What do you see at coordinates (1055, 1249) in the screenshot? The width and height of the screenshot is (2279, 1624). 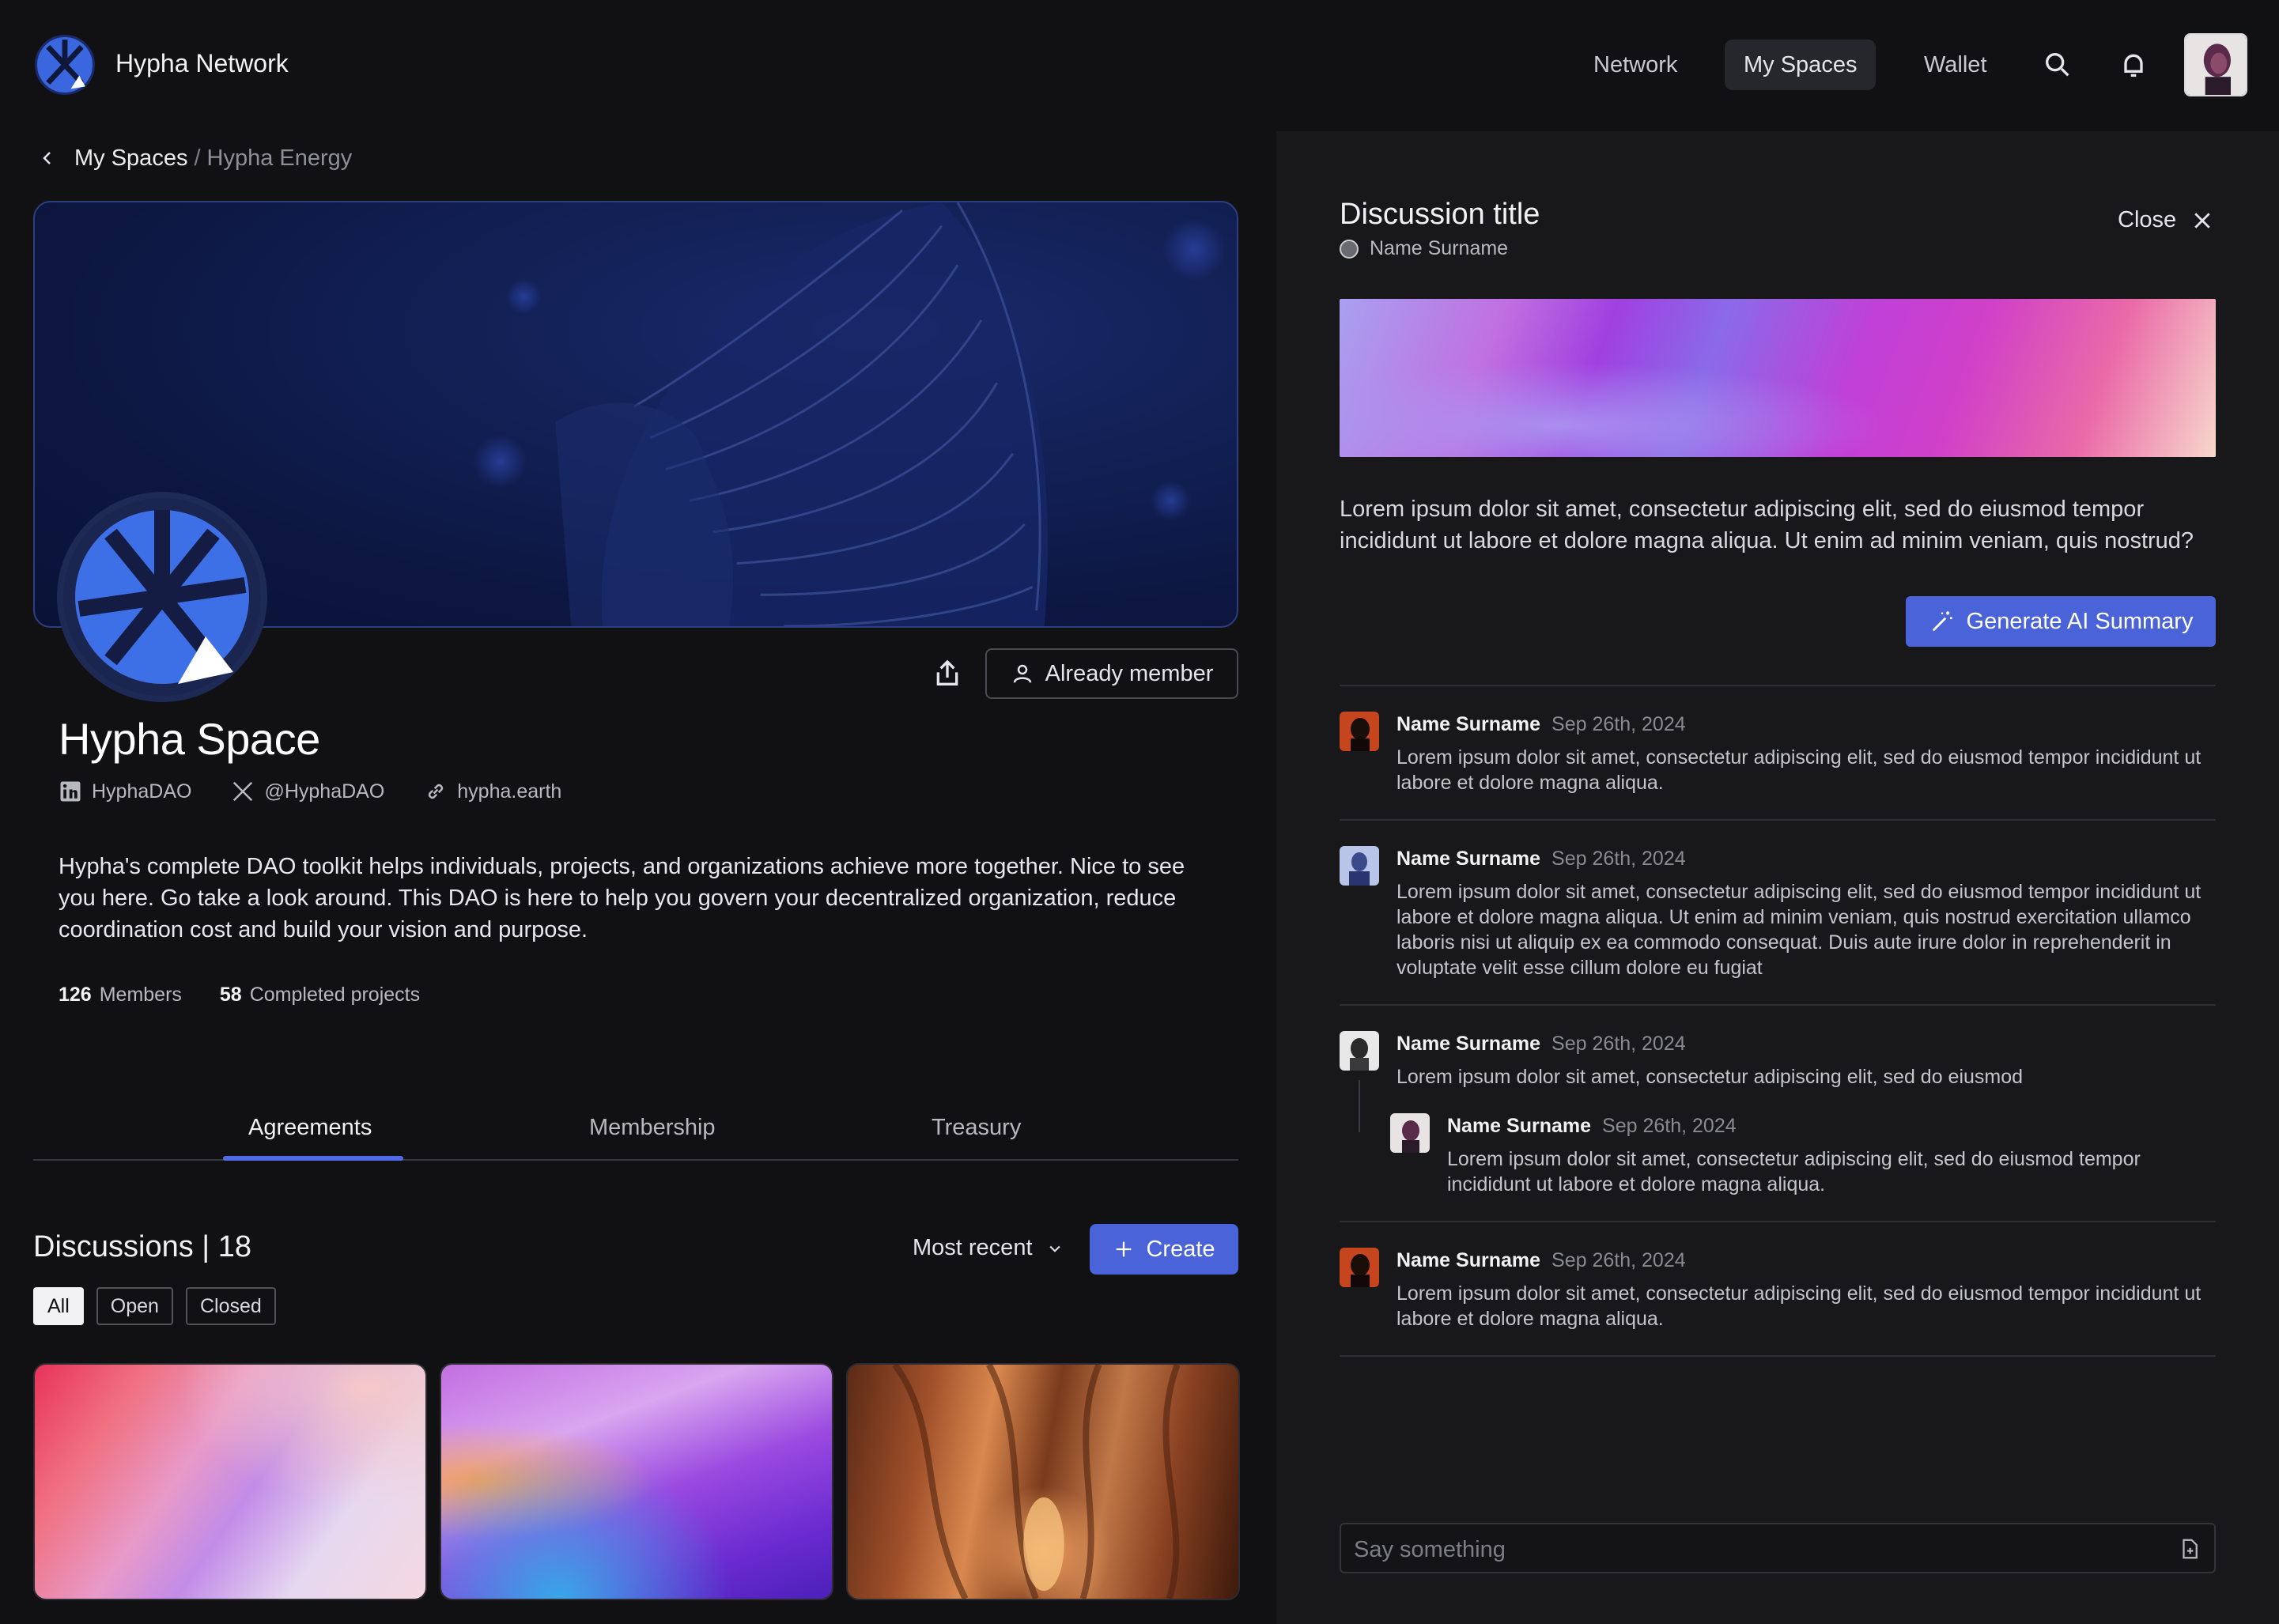 I see `chevron-down-icon` at bounding box center [1055, 1249].